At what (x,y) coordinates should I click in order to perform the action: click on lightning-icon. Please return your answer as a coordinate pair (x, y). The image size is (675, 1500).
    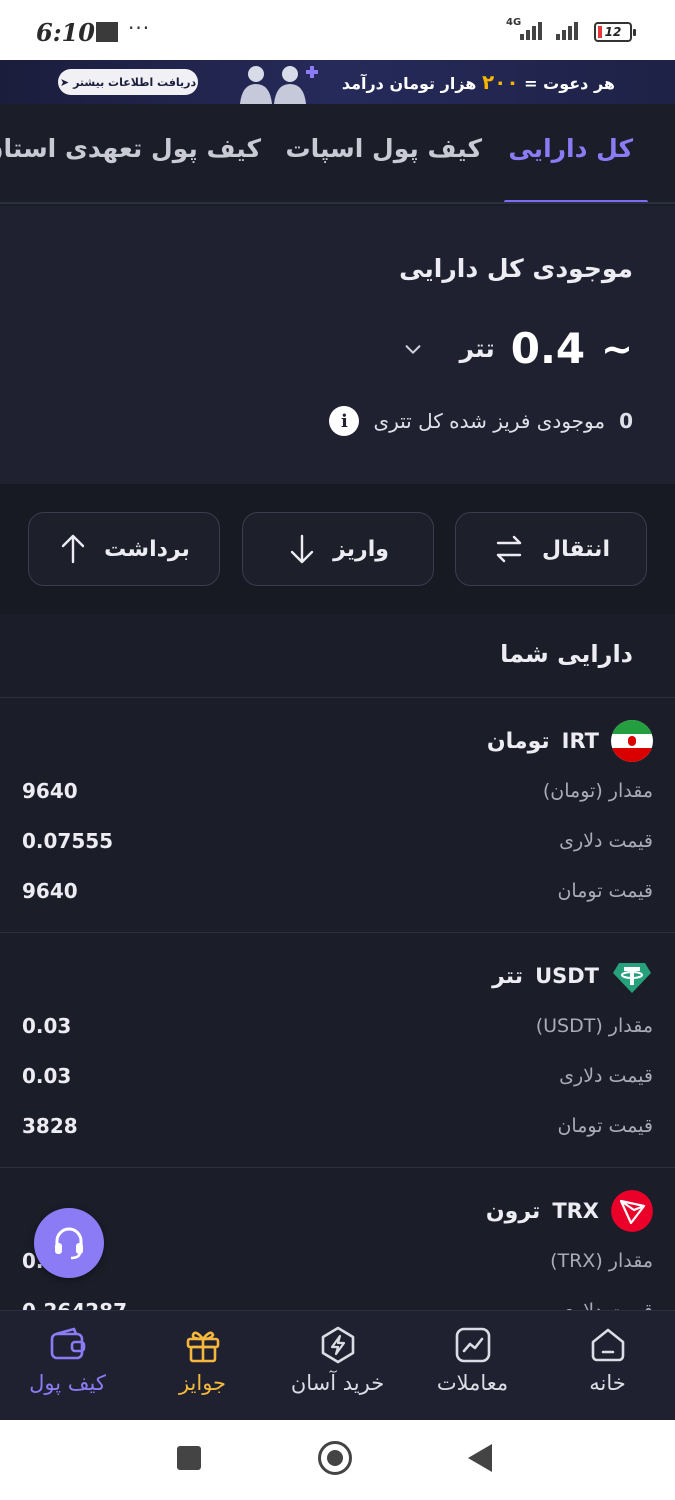
    Looking at the image, I should click on (337, 1345).